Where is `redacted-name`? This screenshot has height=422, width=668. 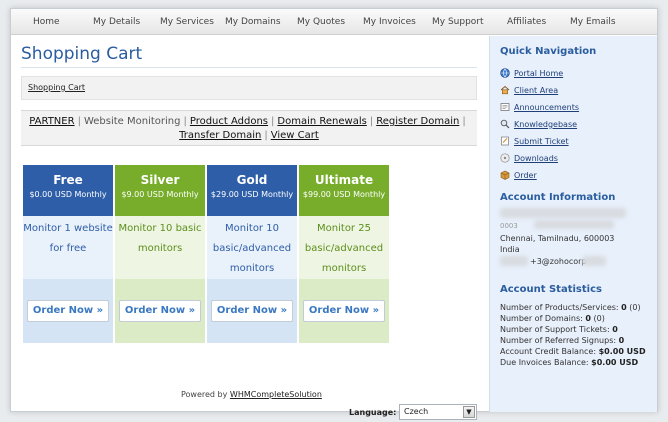
redacted-name is located at coordinates (563, 213).